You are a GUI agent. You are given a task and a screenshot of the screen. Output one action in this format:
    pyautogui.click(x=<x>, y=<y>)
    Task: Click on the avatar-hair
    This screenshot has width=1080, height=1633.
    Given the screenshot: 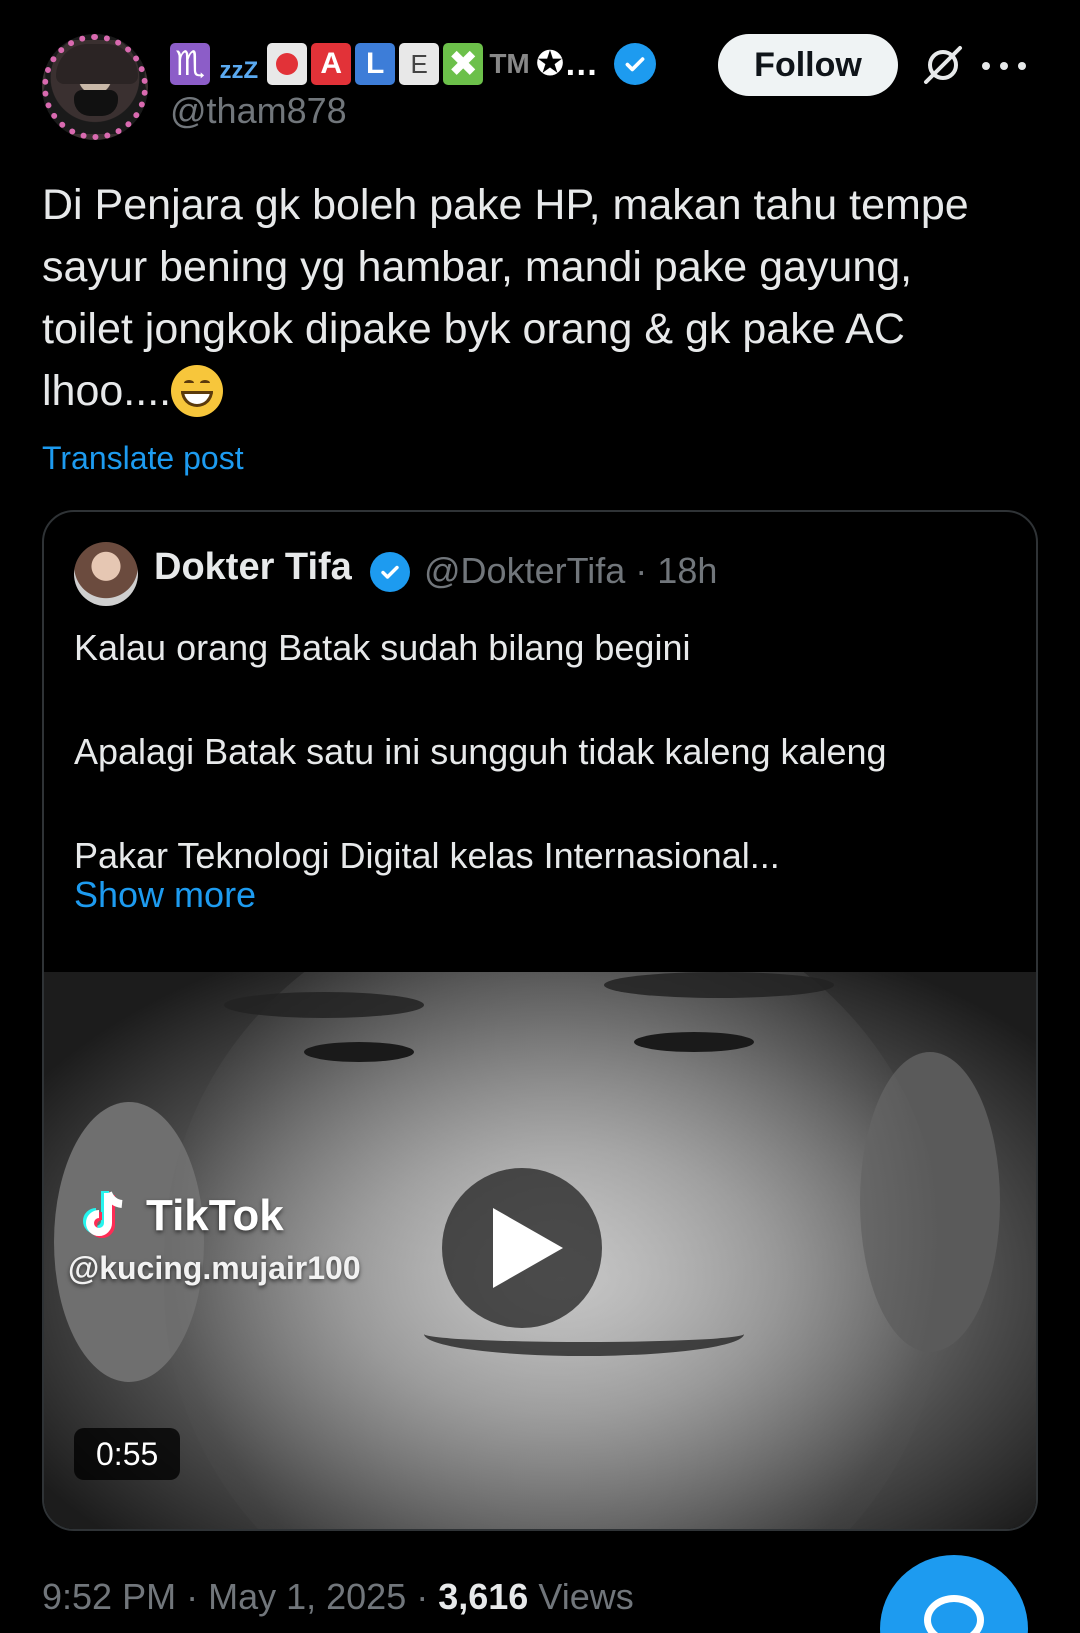 What is the action you would take?
    pyautogui.click(x=97, y=64)
    